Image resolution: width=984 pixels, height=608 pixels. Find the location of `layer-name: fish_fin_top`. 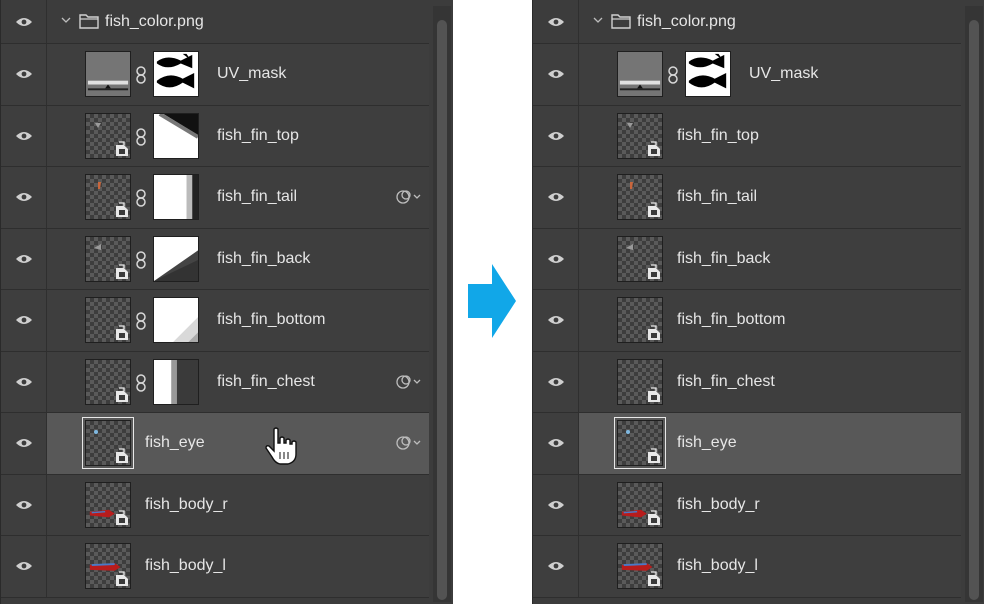

layer-name: fish_fin_top is located at coordinates (718, 135).